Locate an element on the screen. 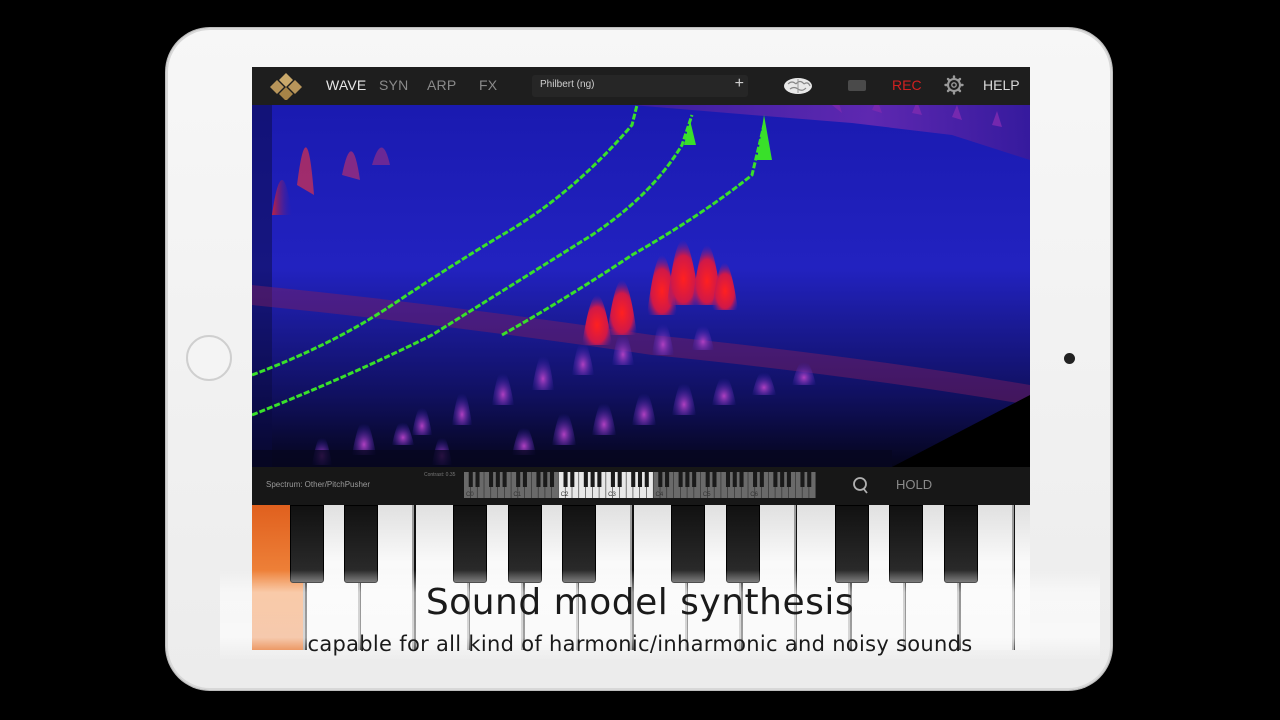  help-button: HELP is located at coordinates (1001, 85).